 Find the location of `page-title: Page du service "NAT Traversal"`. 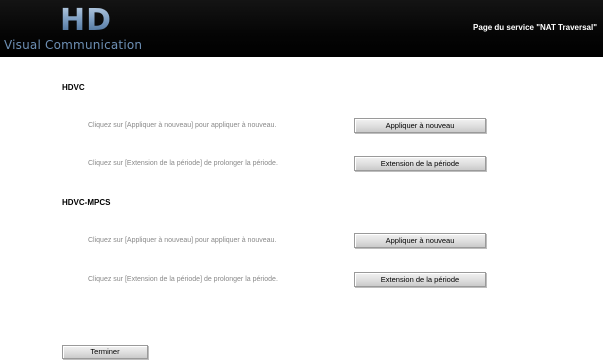

page-title: Page du service "NAT Traversal" is located at coordinates (535, 27).